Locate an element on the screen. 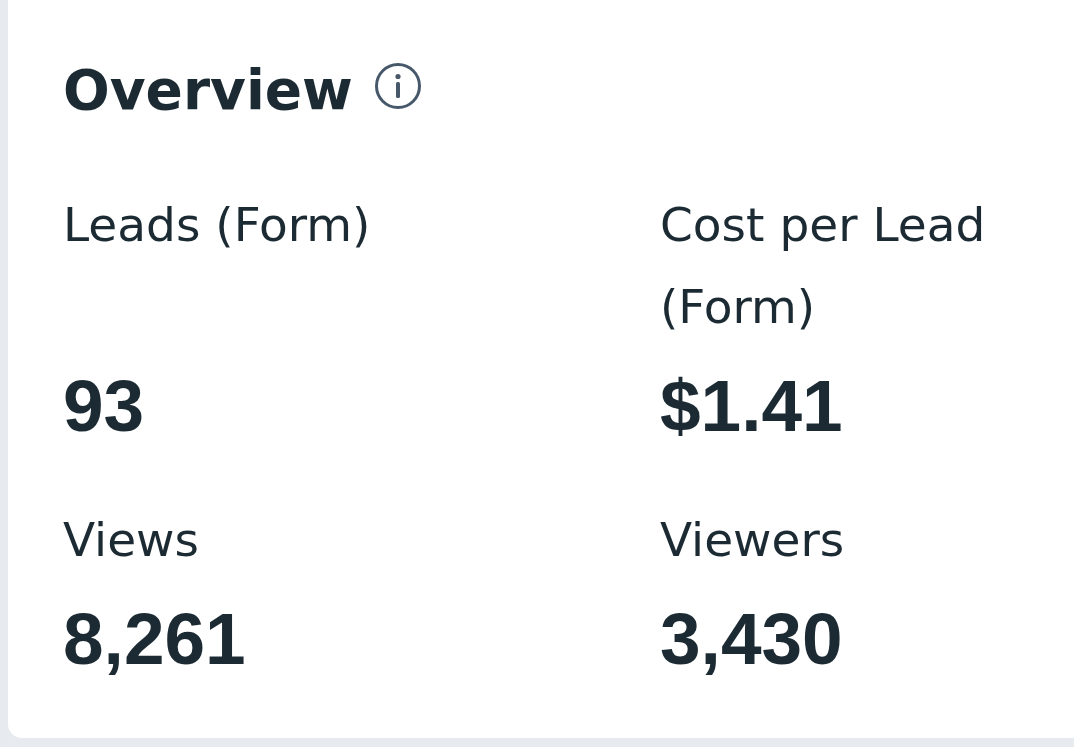 The image size is (1074, 747). stat-value: 8,261 is located at coordinates (155, 639).